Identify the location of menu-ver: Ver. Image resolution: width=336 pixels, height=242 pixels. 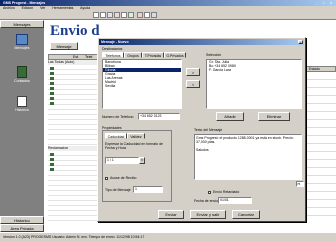
(42, 8).